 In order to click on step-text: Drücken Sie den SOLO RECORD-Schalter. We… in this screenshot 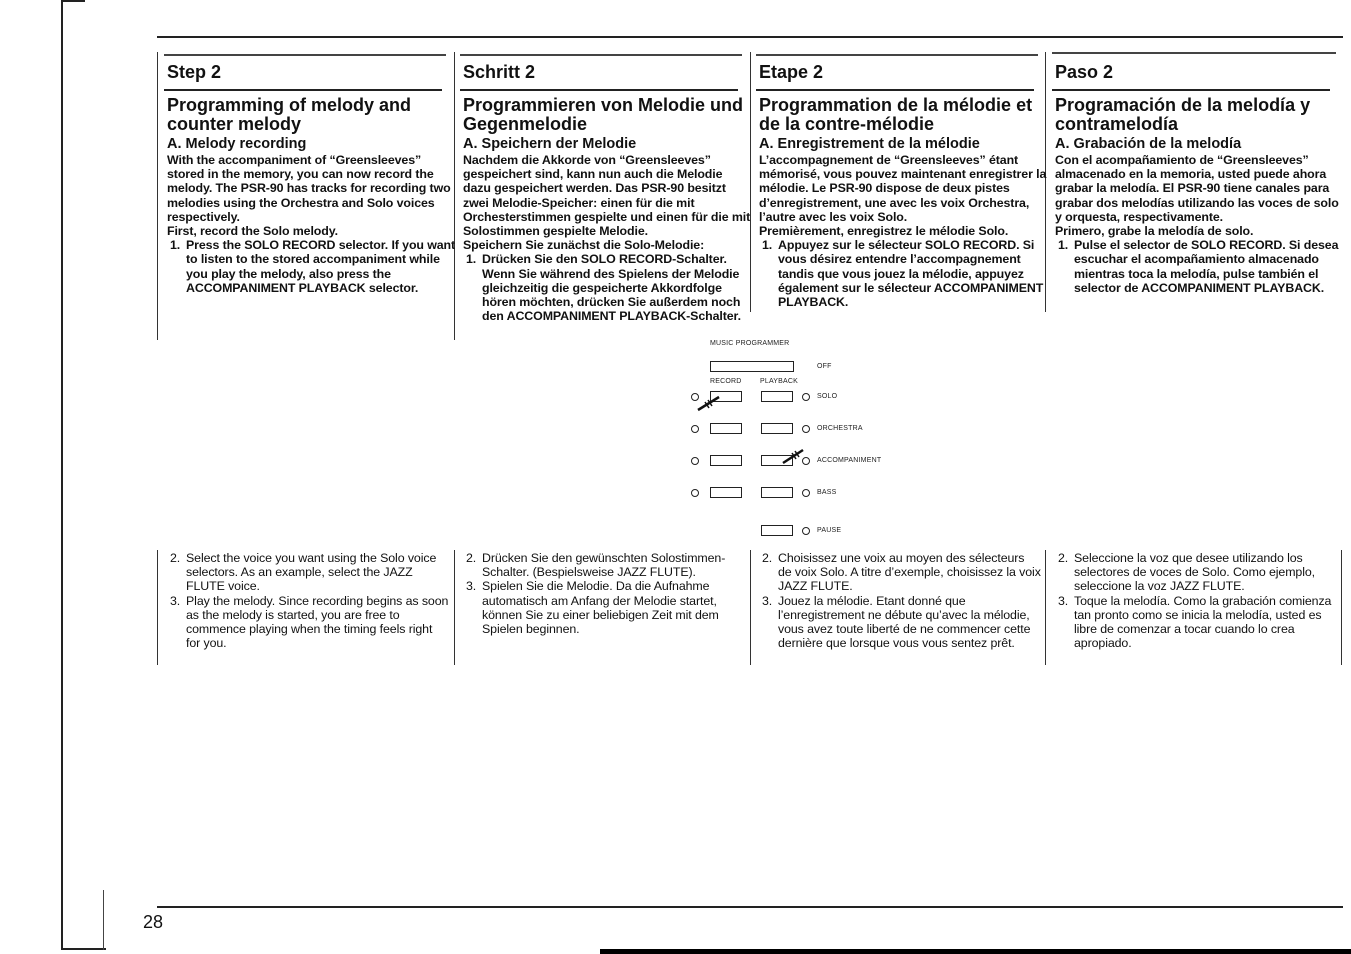, I will do `click(611, 288)`.